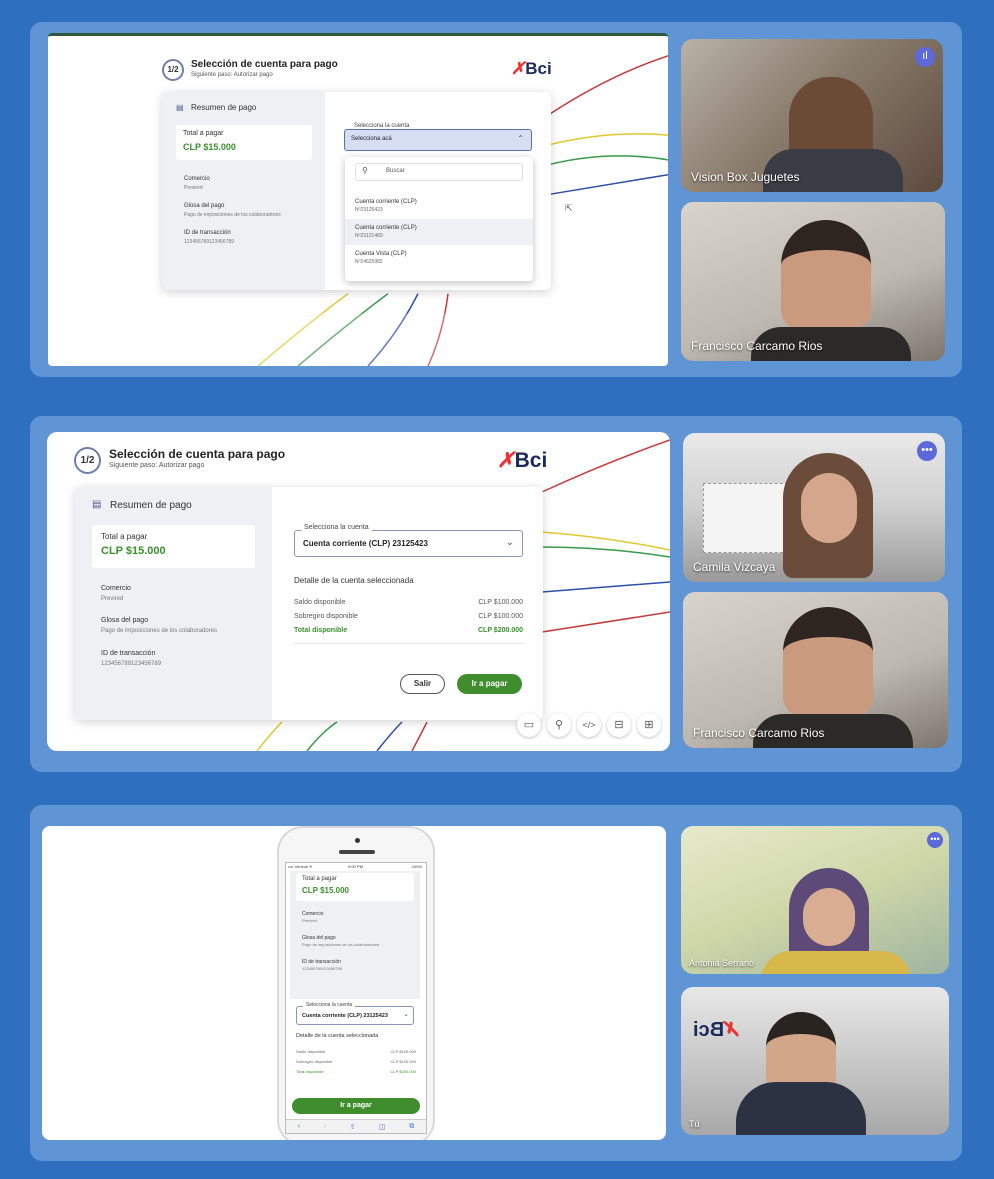 Image resolution: width=994 pixels, height=1179 pixels. Describe the element at coordinates (422, 684) in the screenshot. I see `exit-button: Salir` at that location.